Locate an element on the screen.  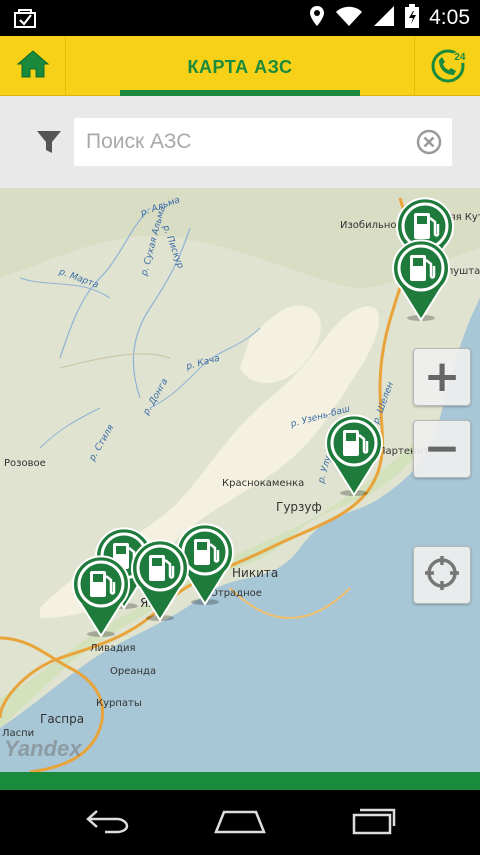
zoom-in-button: + is located at coordinates (442, 377).